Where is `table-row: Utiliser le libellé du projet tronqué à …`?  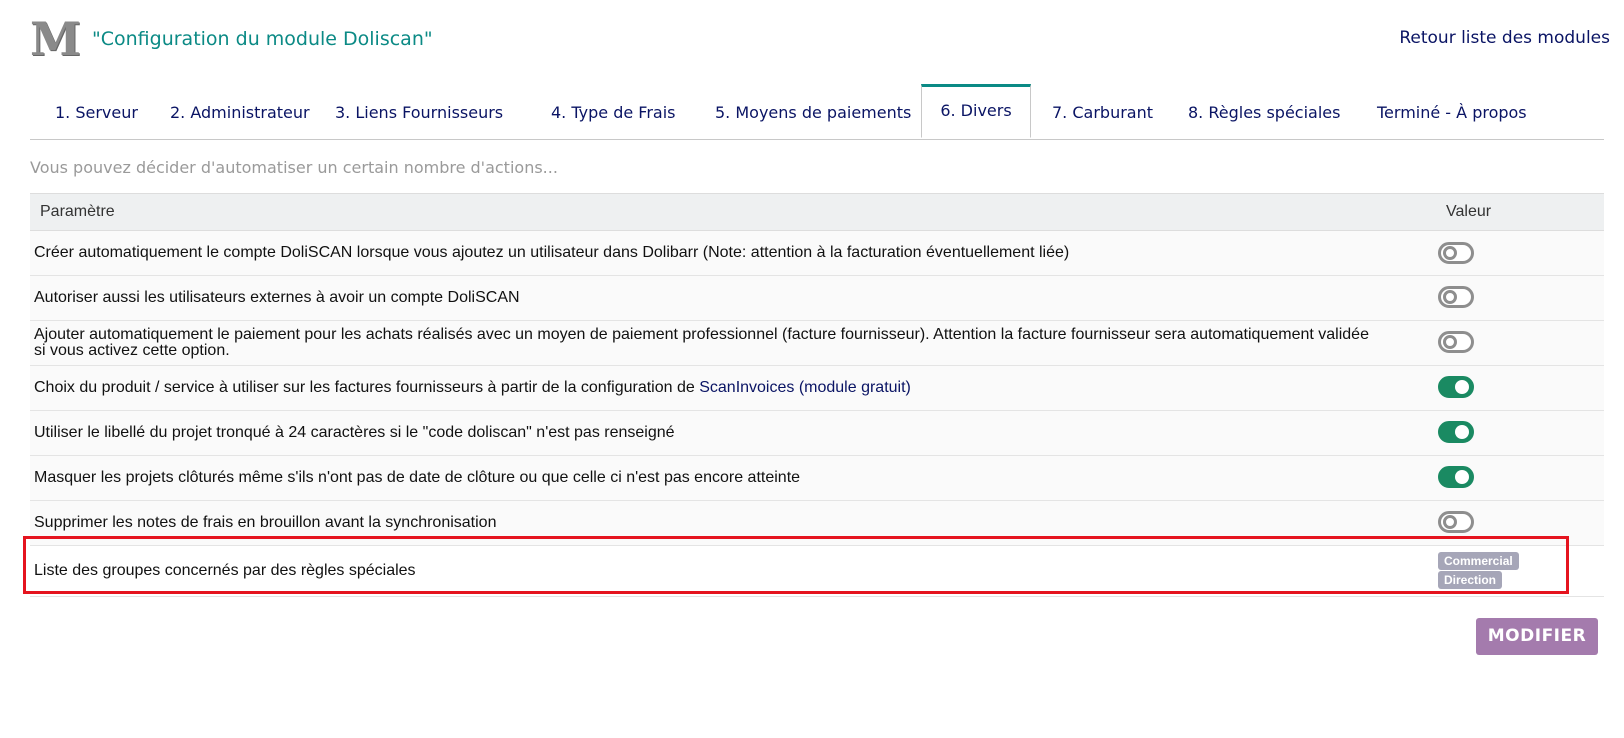
table-row: Utiliser le libellé du projet tronqué à … is located at coordinates (817, 433).